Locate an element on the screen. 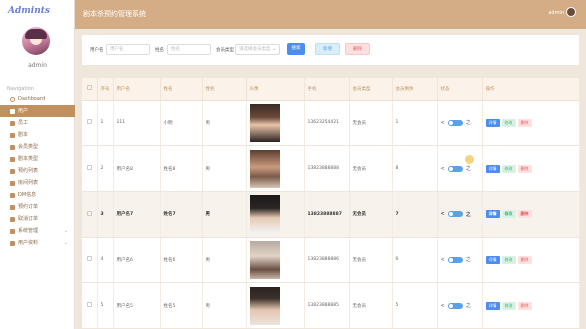 Image resolution: width=586 pixels, height=329 pixels. toggle-right-label: 之 is located at coordinates (468, 260).